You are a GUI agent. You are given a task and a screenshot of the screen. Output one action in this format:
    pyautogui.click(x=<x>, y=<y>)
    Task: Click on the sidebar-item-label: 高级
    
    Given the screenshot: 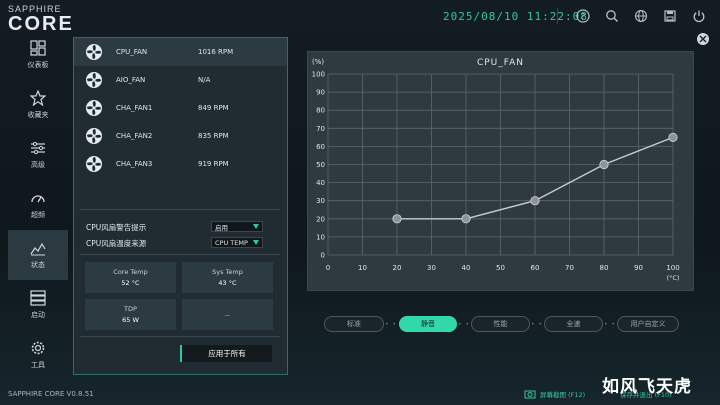 What is the action you would take?
    pyautogui.click(x=38, y=165)
    